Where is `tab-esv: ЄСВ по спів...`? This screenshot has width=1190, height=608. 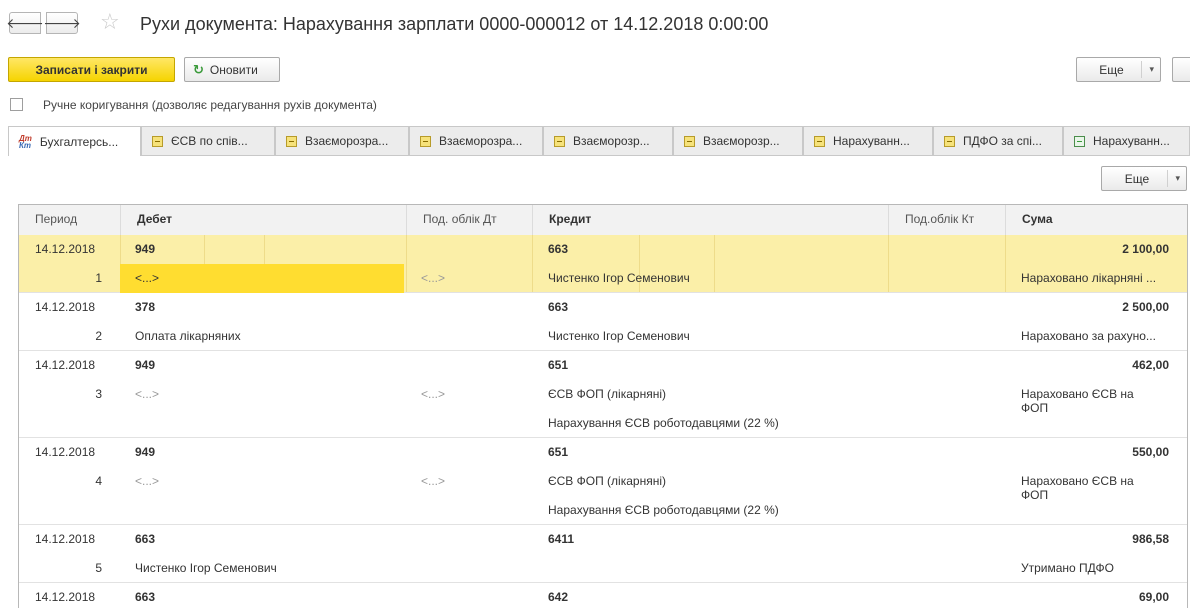 tab-esv: ЄСВ по спів... is located at coordinates (208, 140).